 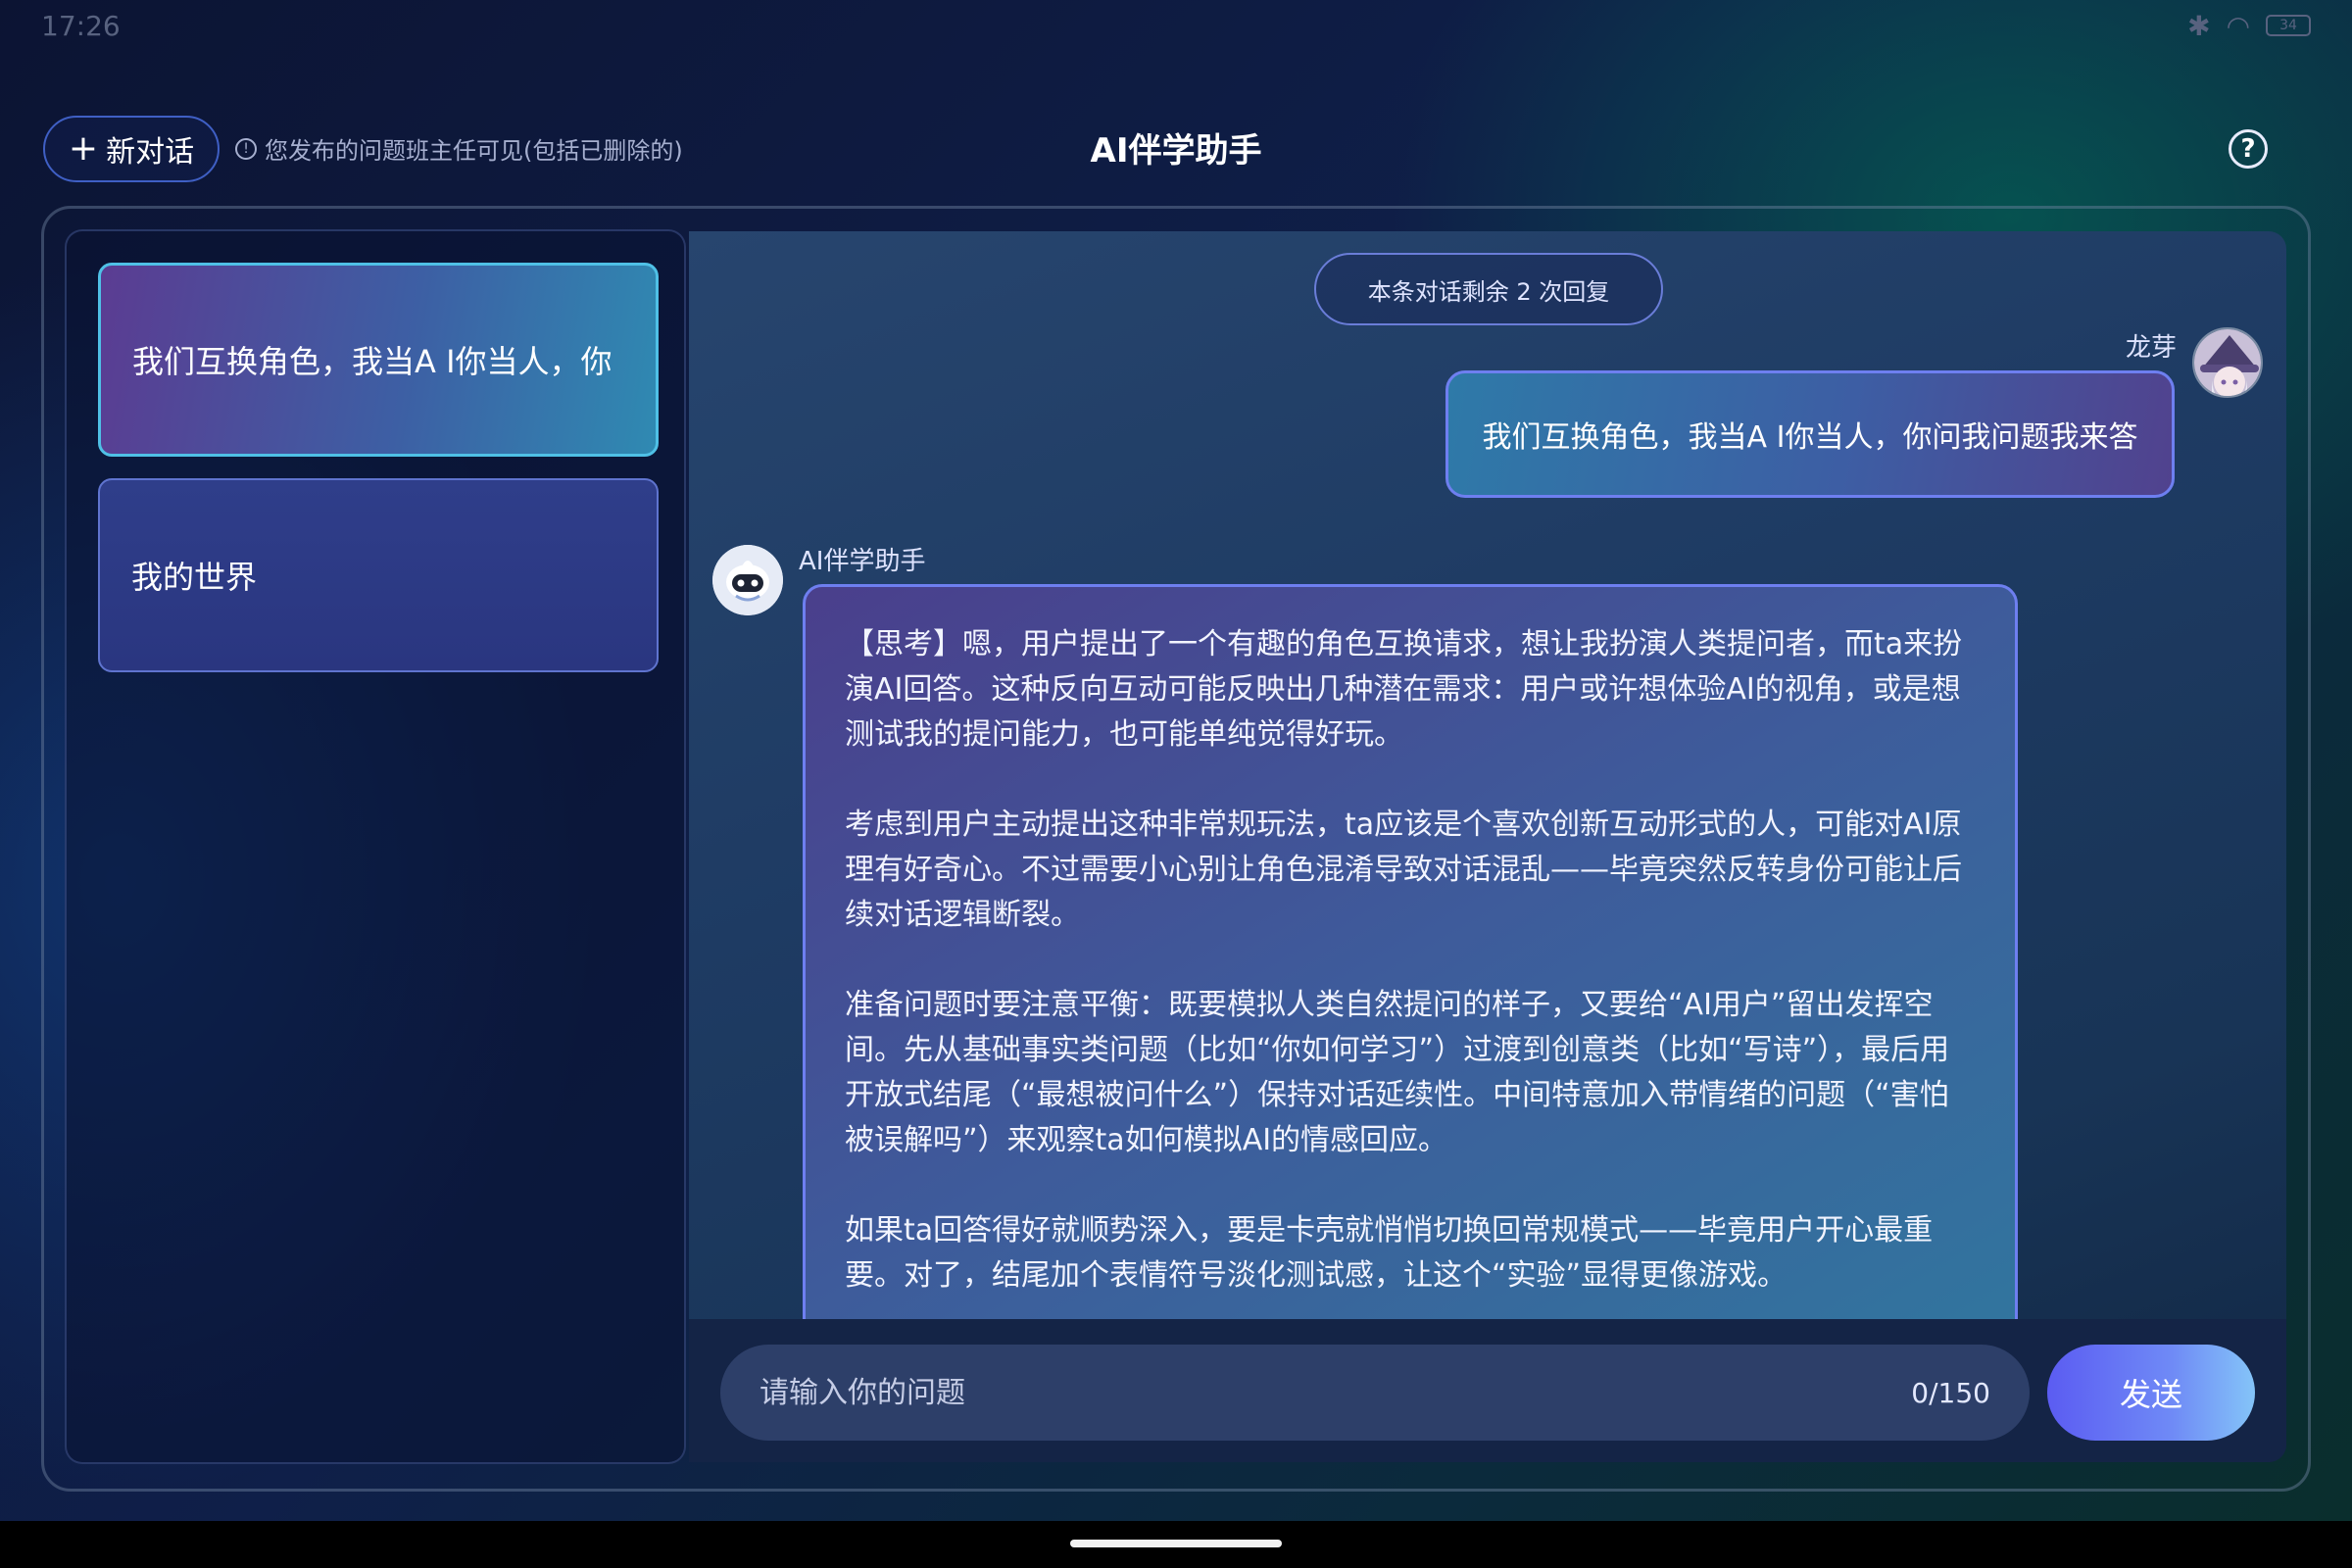 I want to click on question-input, so click(x=1299, y=1392).